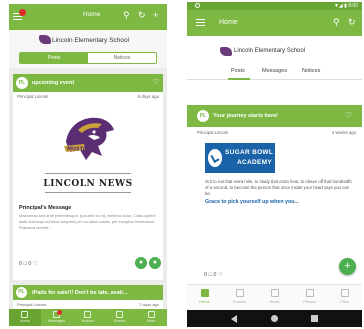 The image size is (364, 329). I want to click on files-icon, so click(344, 293).